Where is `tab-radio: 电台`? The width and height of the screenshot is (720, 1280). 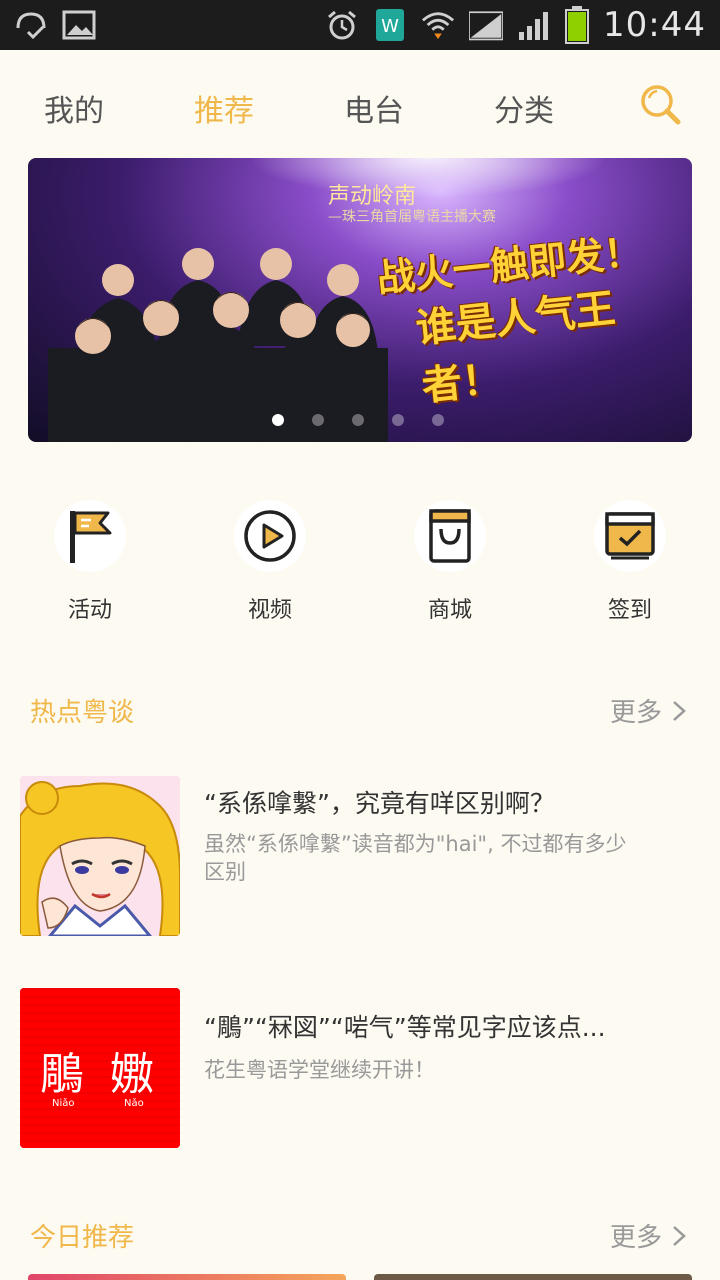 tab-radio: 电台 is located at coordinates (374, 108).